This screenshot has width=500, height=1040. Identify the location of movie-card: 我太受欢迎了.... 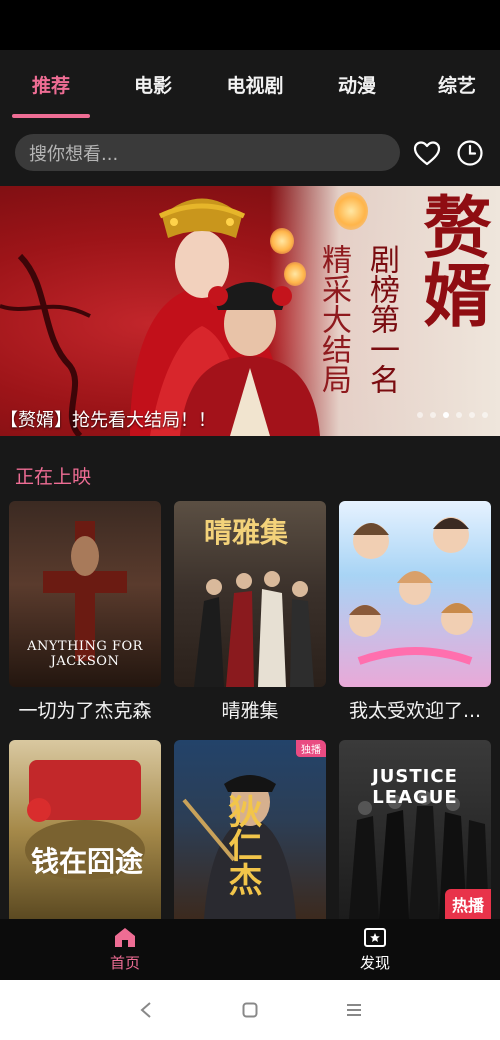
(415, 612).